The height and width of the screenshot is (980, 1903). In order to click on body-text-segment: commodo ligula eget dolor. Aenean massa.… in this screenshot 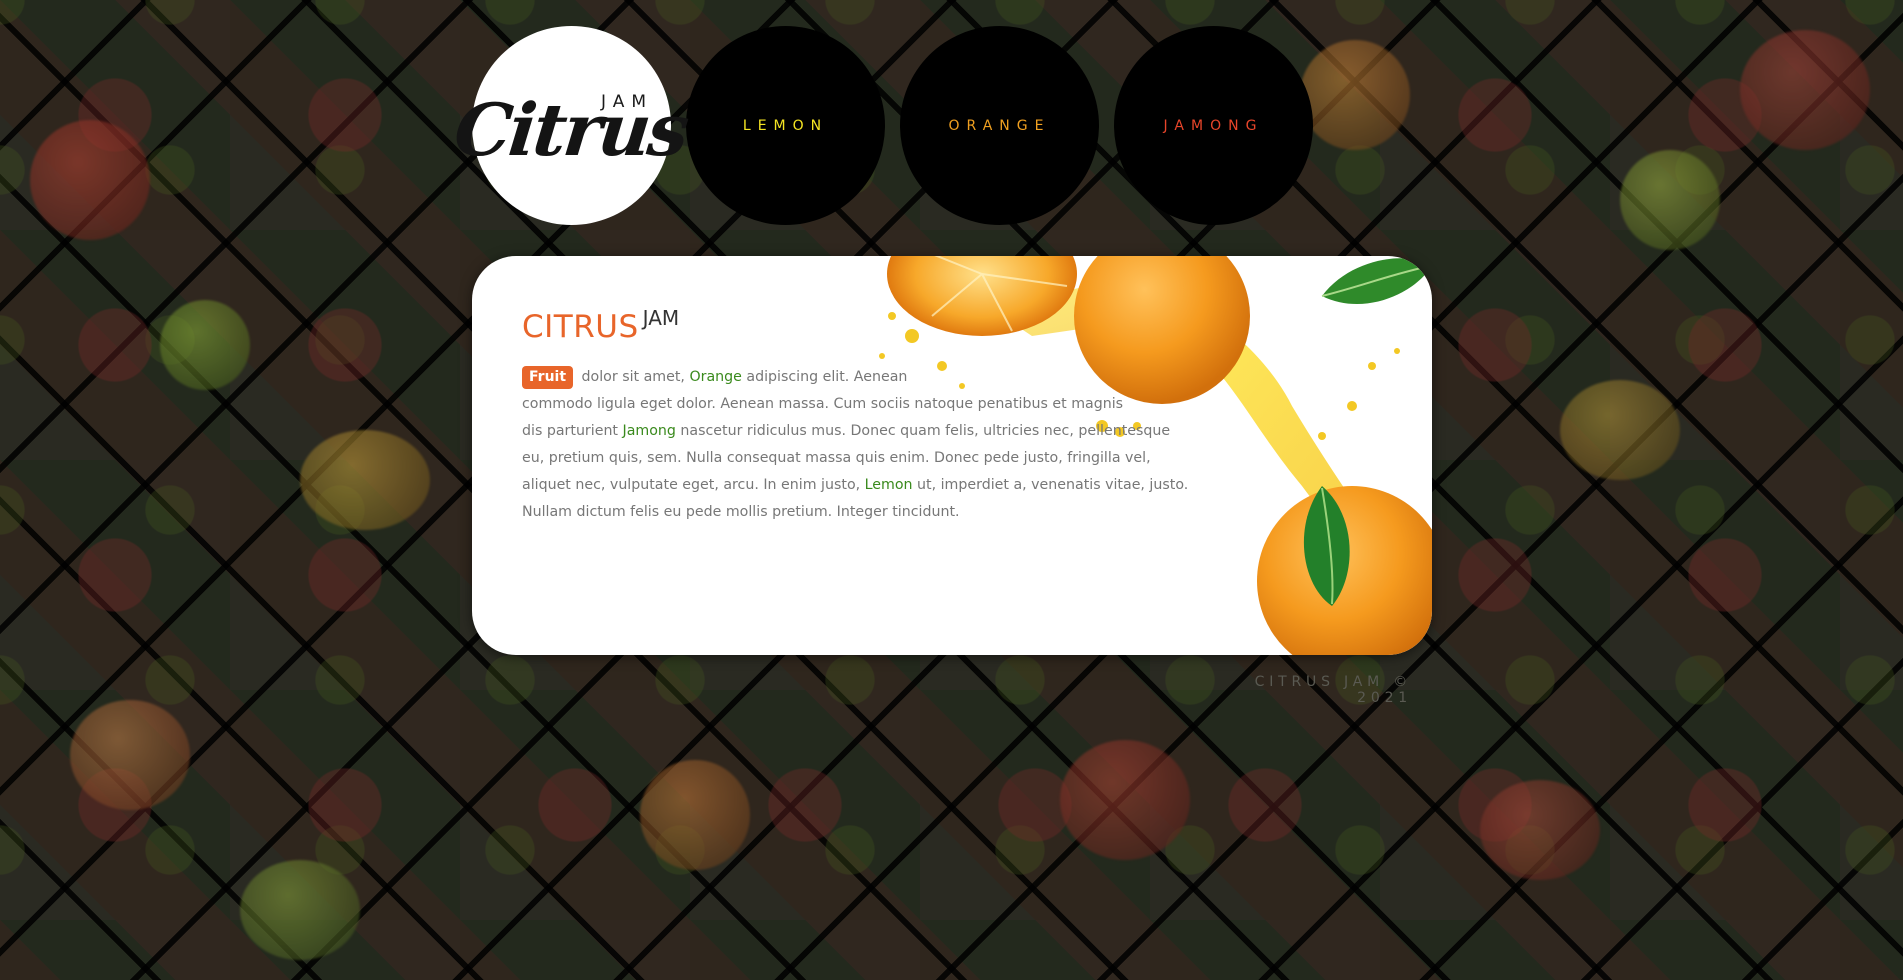, I will do `click(823, 404)`.